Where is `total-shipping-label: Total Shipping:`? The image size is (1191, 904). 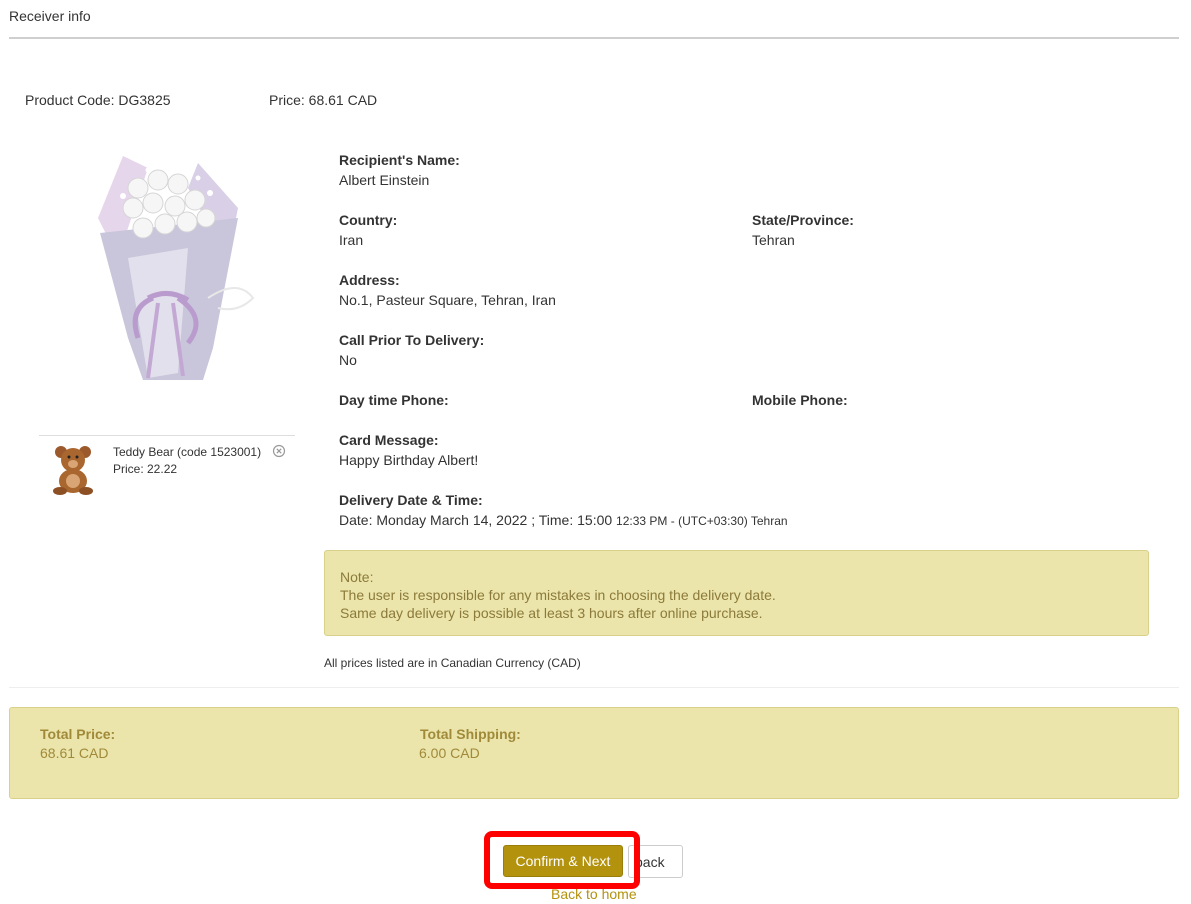
total-shipping-label: Total Shipping: is located at coordinates (470, 734).